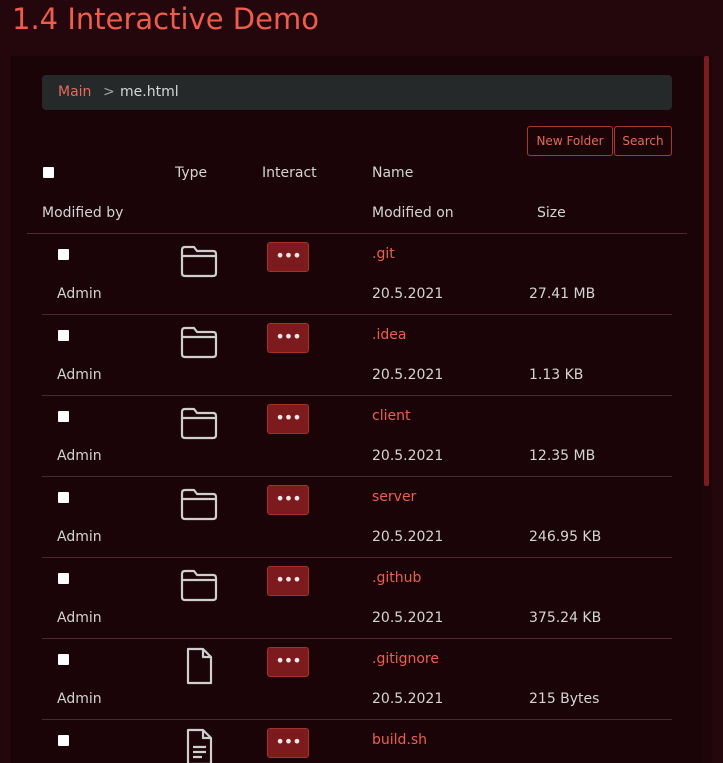 Image resolution: width=723 pixels, height=763 pixels. What do you see at coordinates (199, 666) in the screenshot?
I see `file-icon` at bounding box center [199, 666].